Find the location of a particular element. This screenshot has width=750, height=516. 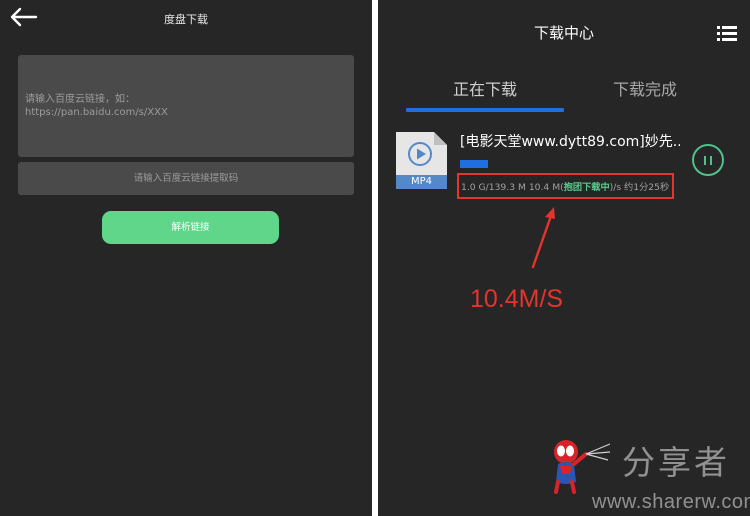

pause-button is located at coordinates (708, 160).